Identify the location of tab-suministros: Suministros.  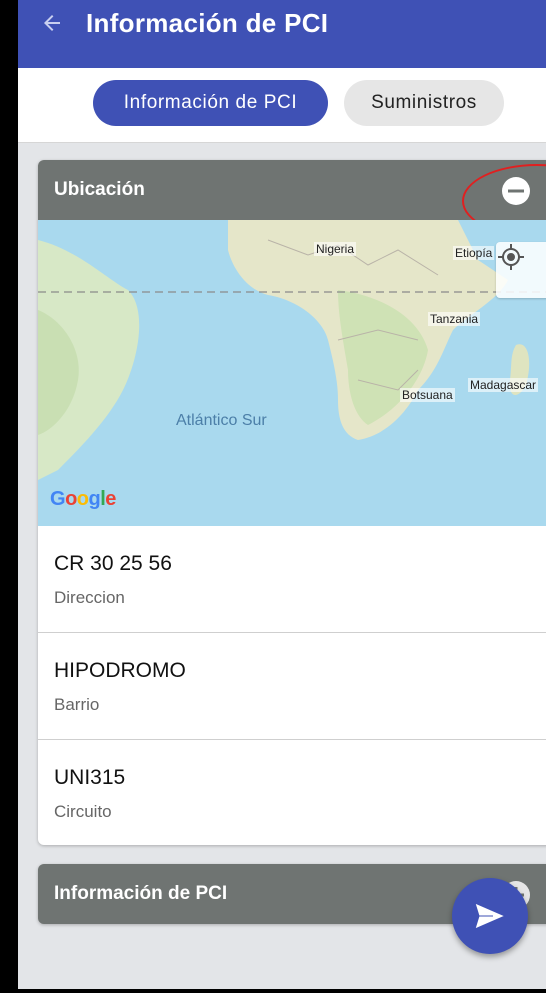
(424, 103).